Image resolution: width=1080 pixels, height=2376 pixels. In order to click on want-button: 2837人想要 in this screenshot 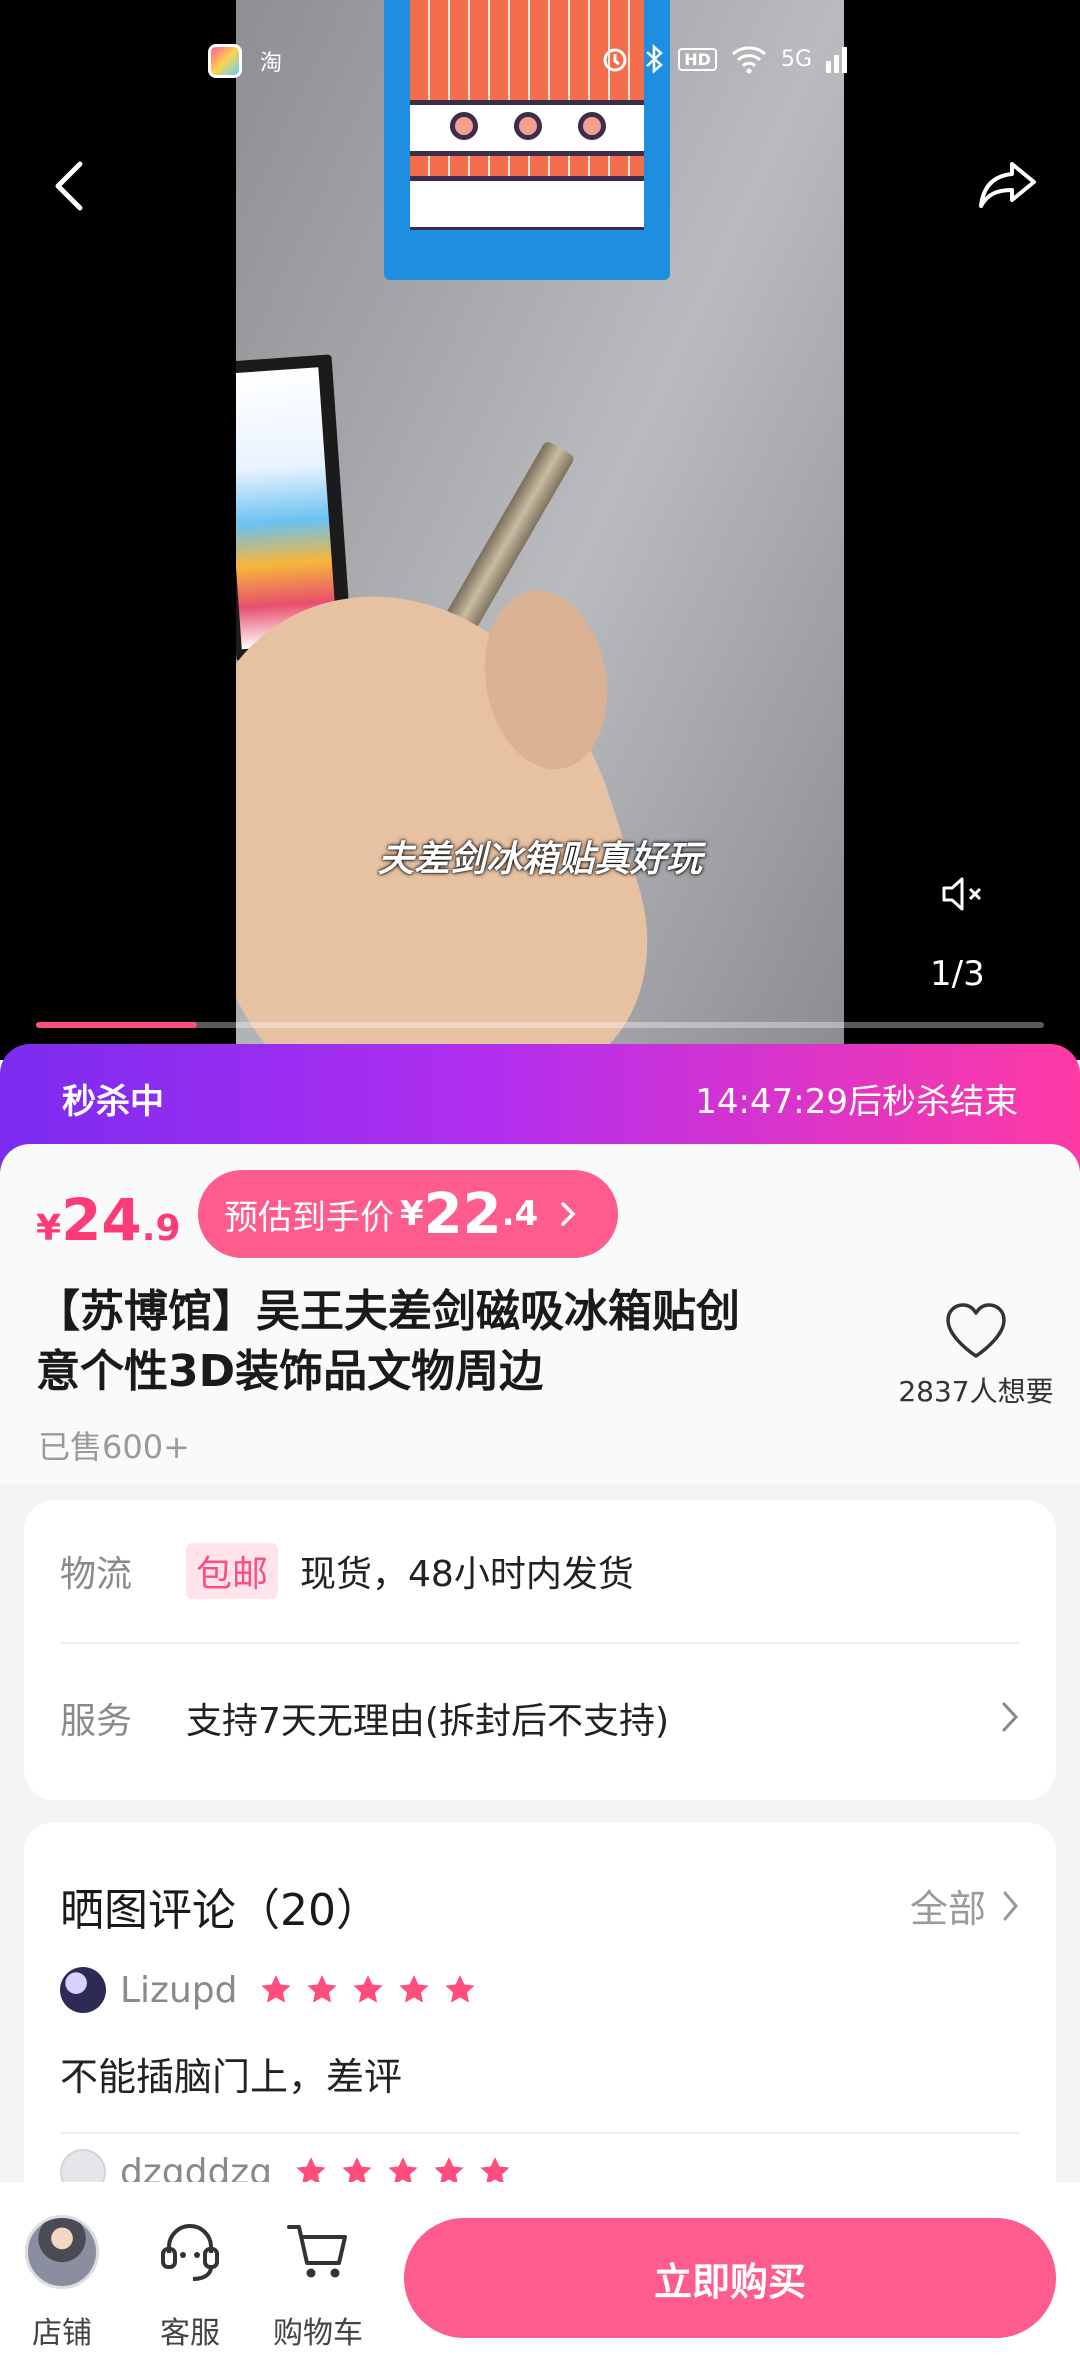, I will do `click(976, 1356)`.